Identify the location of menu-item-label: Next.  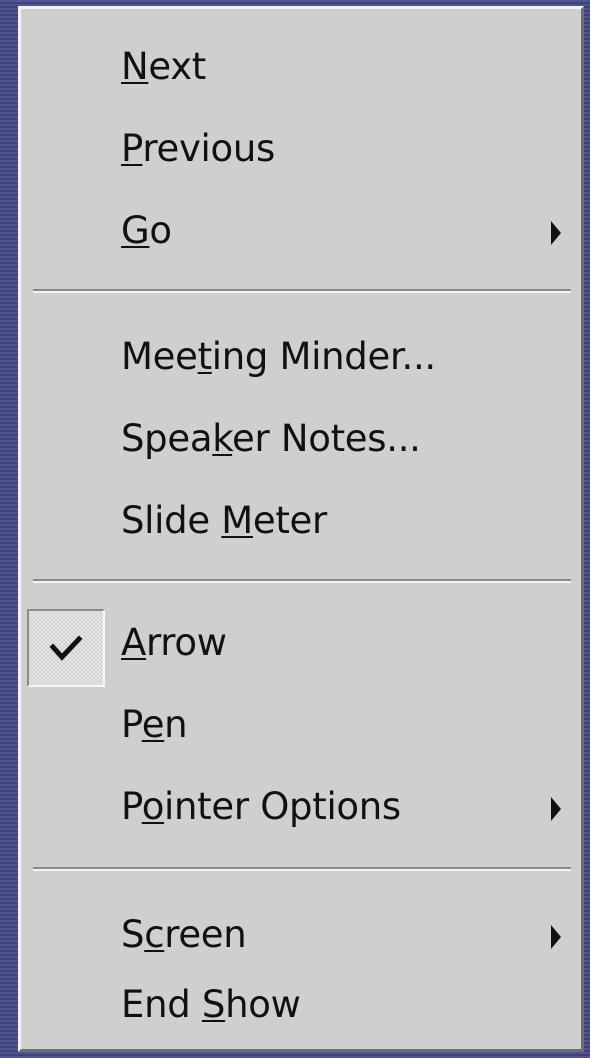
(164, 66).